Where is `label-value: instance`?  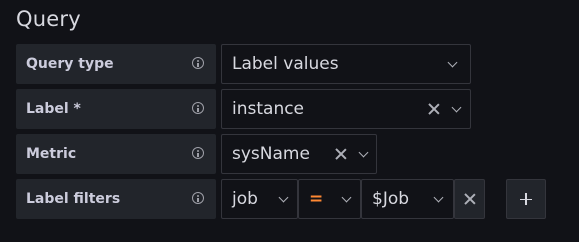 label-value: instance is located at coordinates (268, 109).